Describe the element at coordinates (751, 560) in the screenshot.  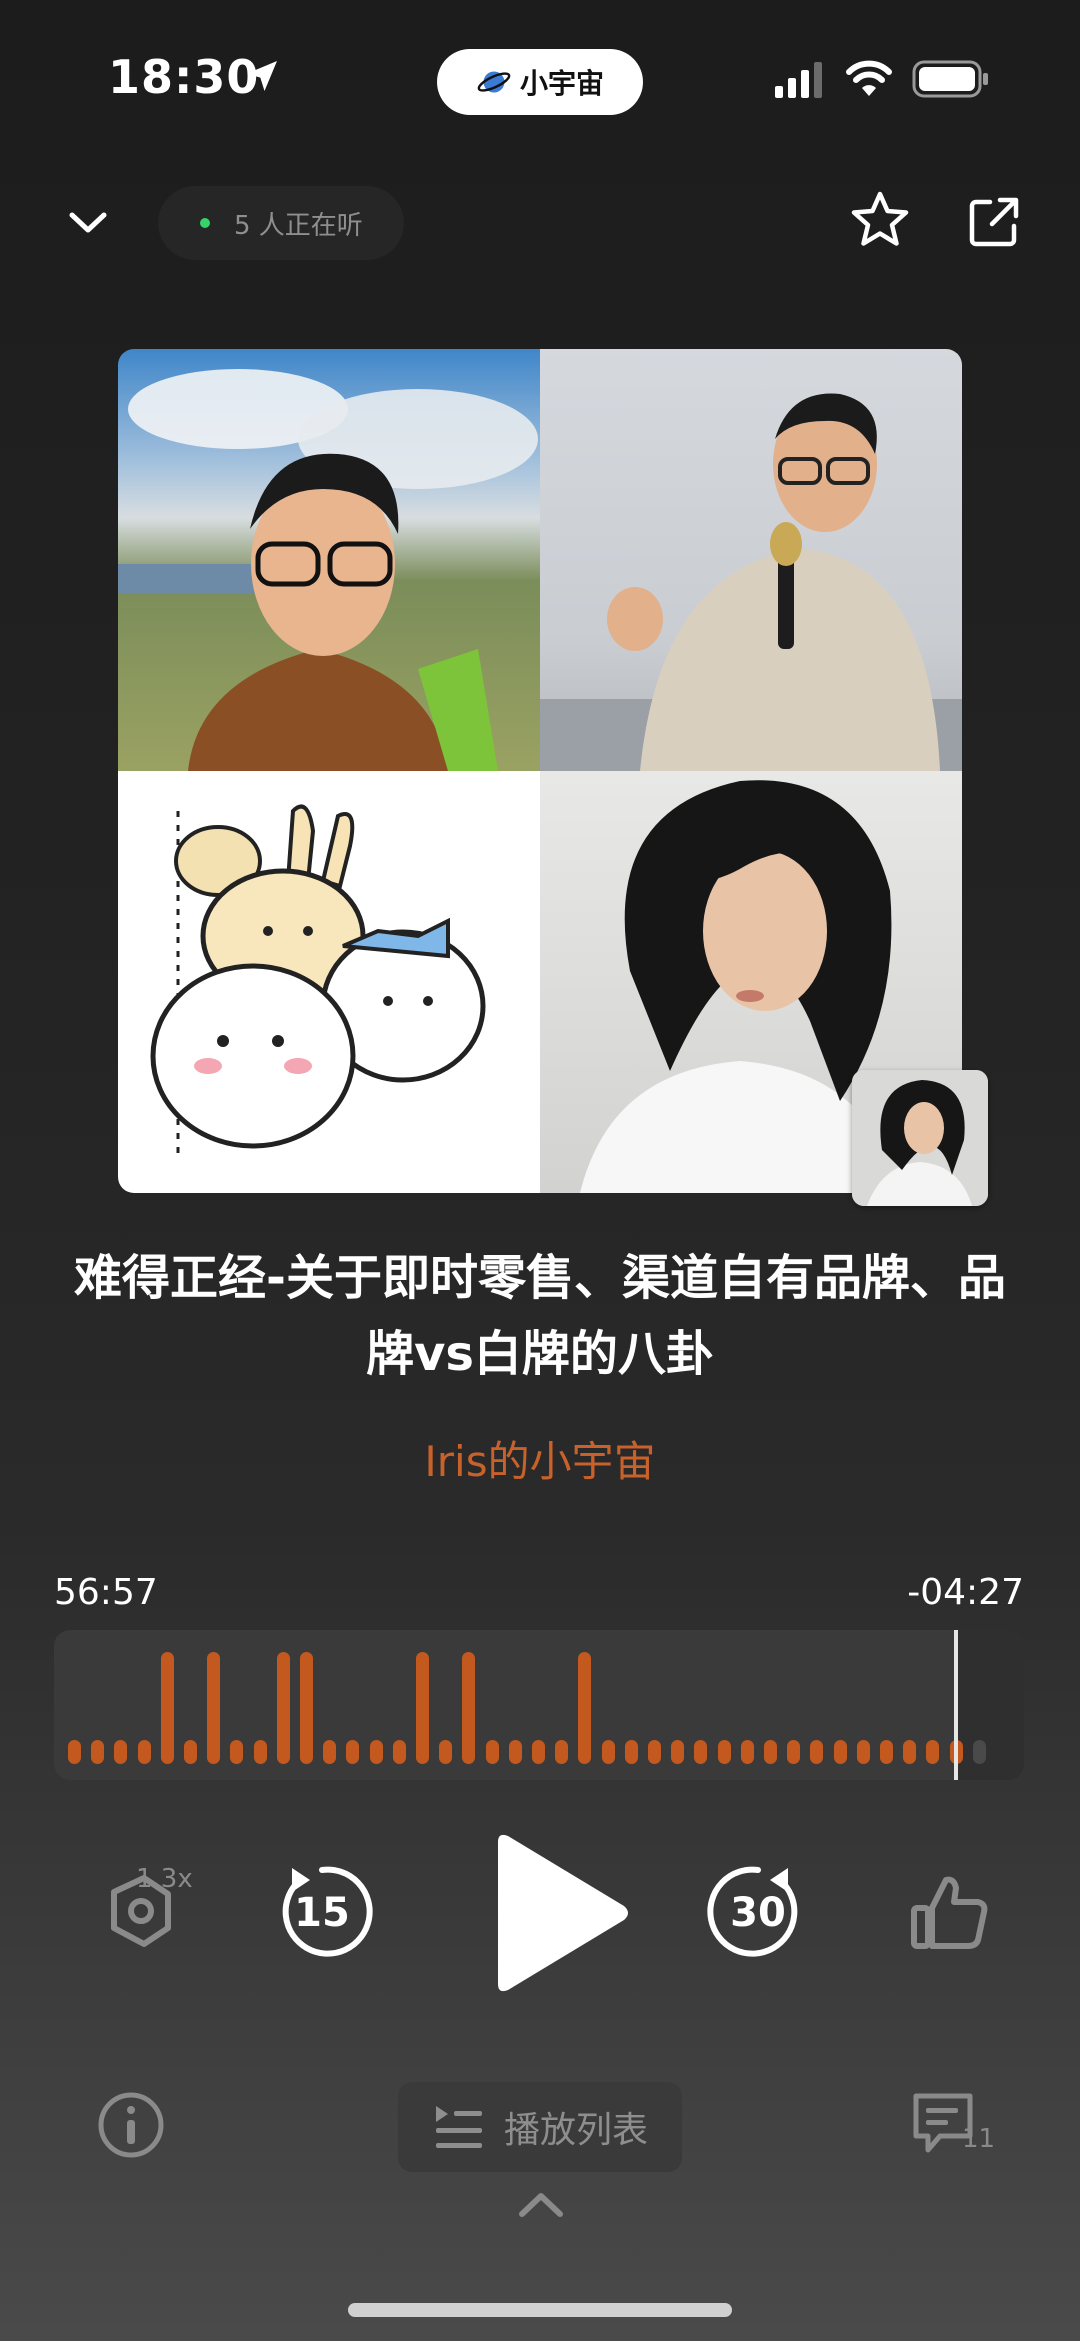
I see `cover-photo-speaker` at that location.